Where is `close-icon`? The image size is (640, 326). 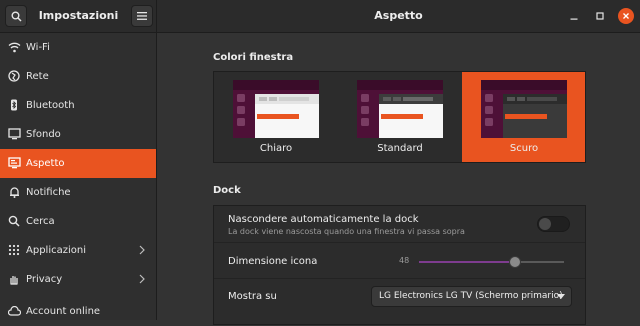
close-icon is located at coordinates (626, 16).